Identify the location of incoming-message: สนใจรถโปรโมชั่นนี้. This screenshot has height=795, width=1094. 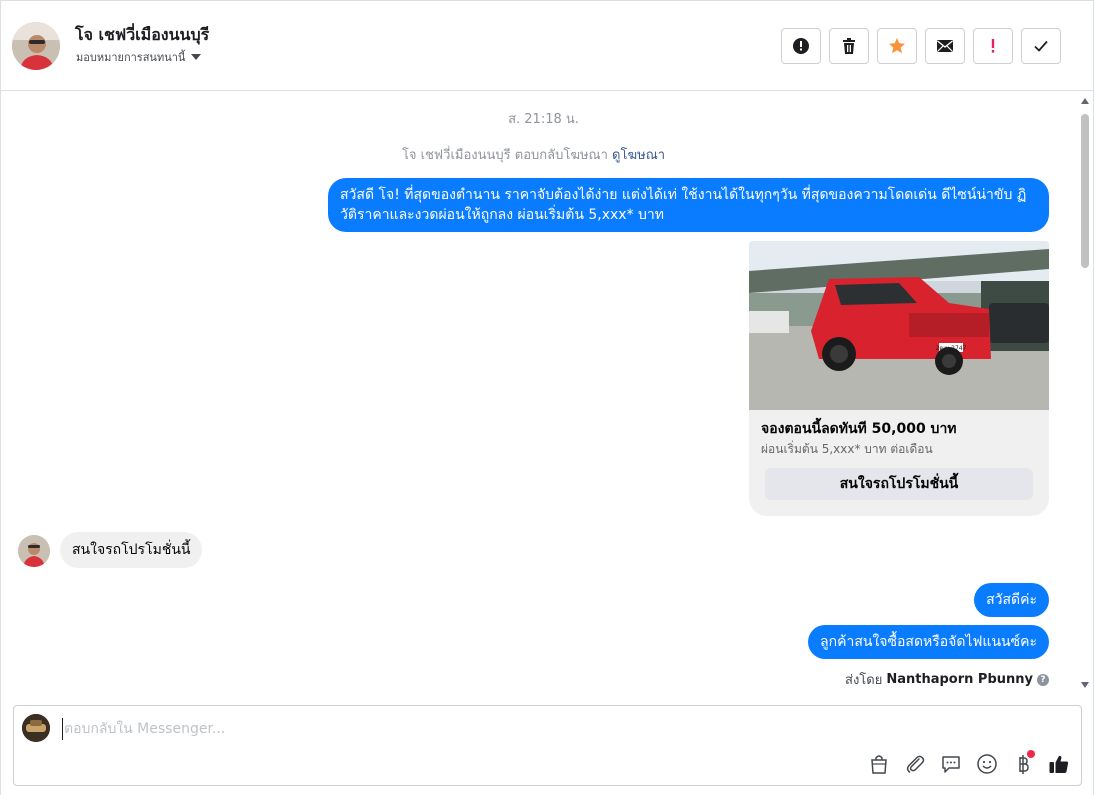
(131, 550).